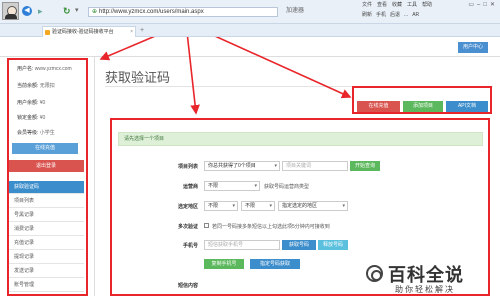 The image size is (500, 296). What do you see at coordinates (382, 5) in the screenshot?
I see `menu-view: 查看` at bounding box center [382, 5].